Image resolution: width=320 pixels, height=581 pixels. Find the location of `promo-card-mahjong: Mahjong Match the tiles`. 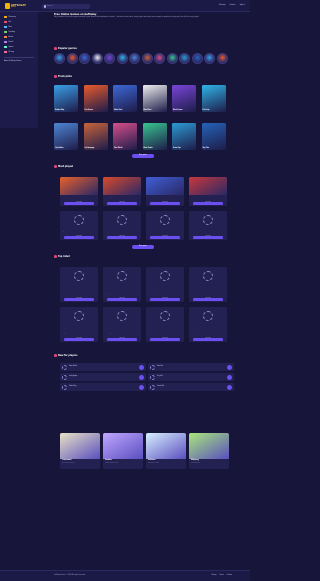

promo-card-mahjong: Mahjong Match the tiles is located at coordinates (209, 451).